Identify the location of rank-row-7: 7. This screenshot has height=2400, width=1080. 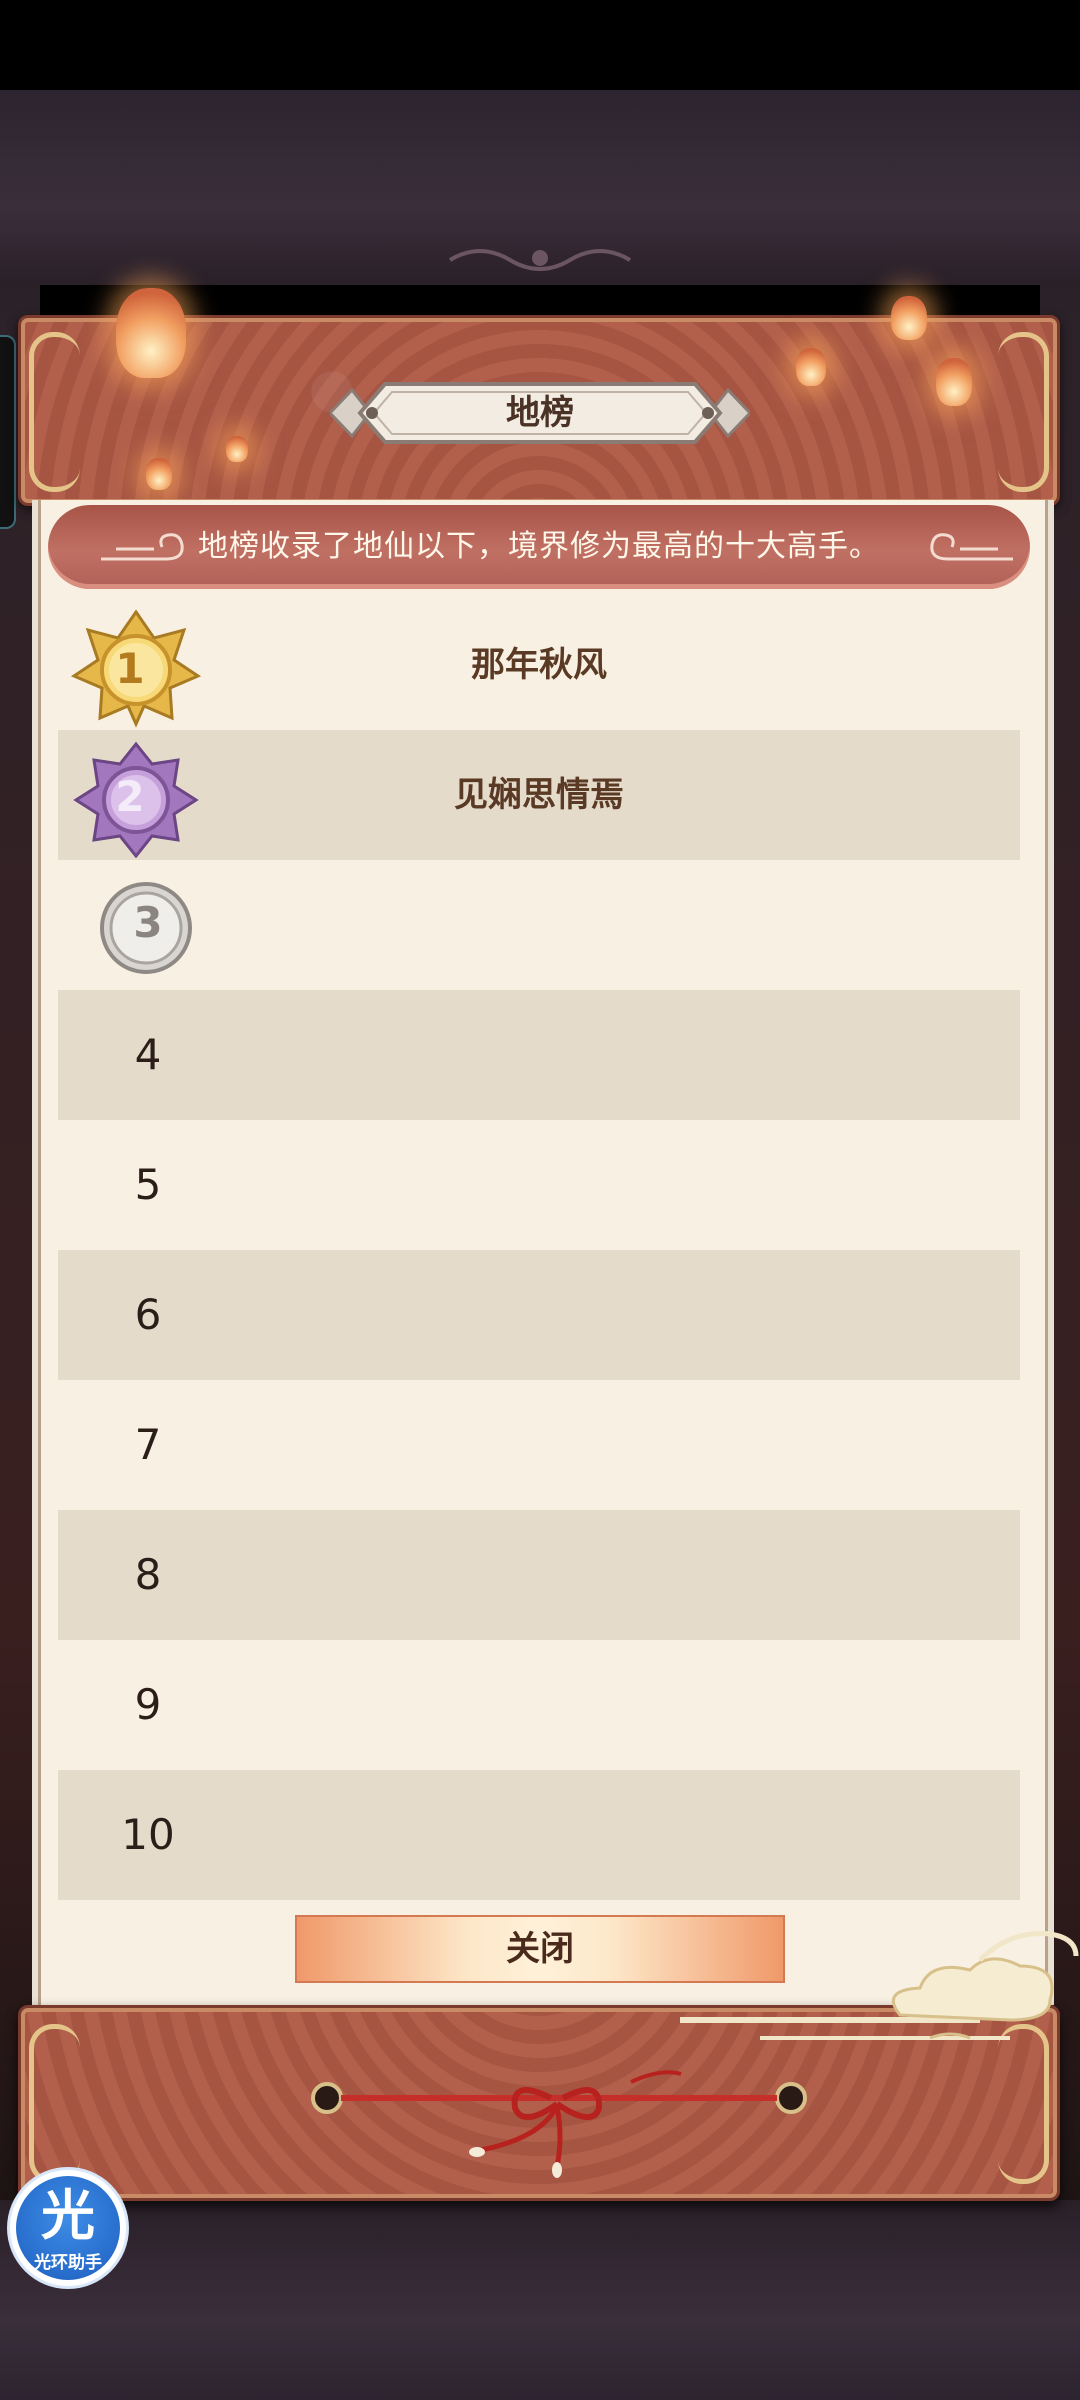
(539, 1445).